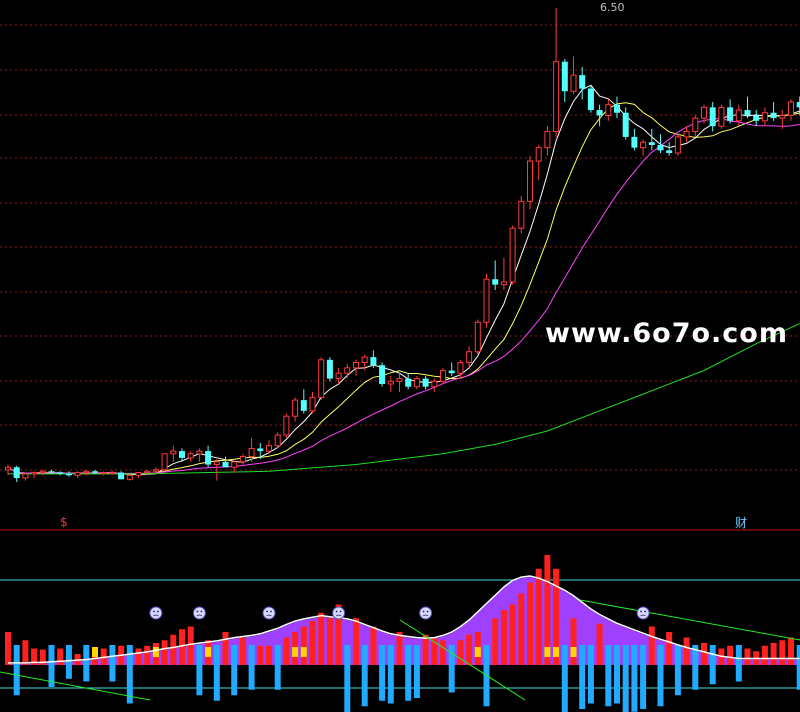  I want to click on face-icon-circle, so click(643, 613).